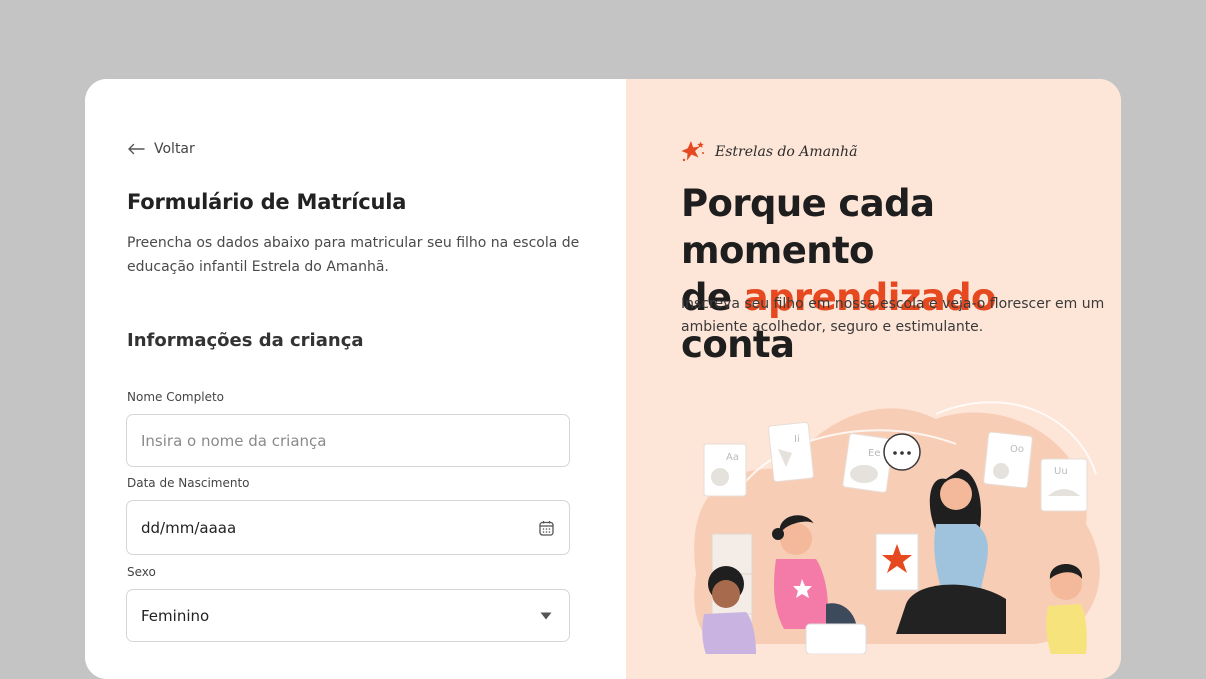 This screenshot has width=1206, height=679. I want to click on brand-name: Estrelas do Amanhã, so click(786, 152).